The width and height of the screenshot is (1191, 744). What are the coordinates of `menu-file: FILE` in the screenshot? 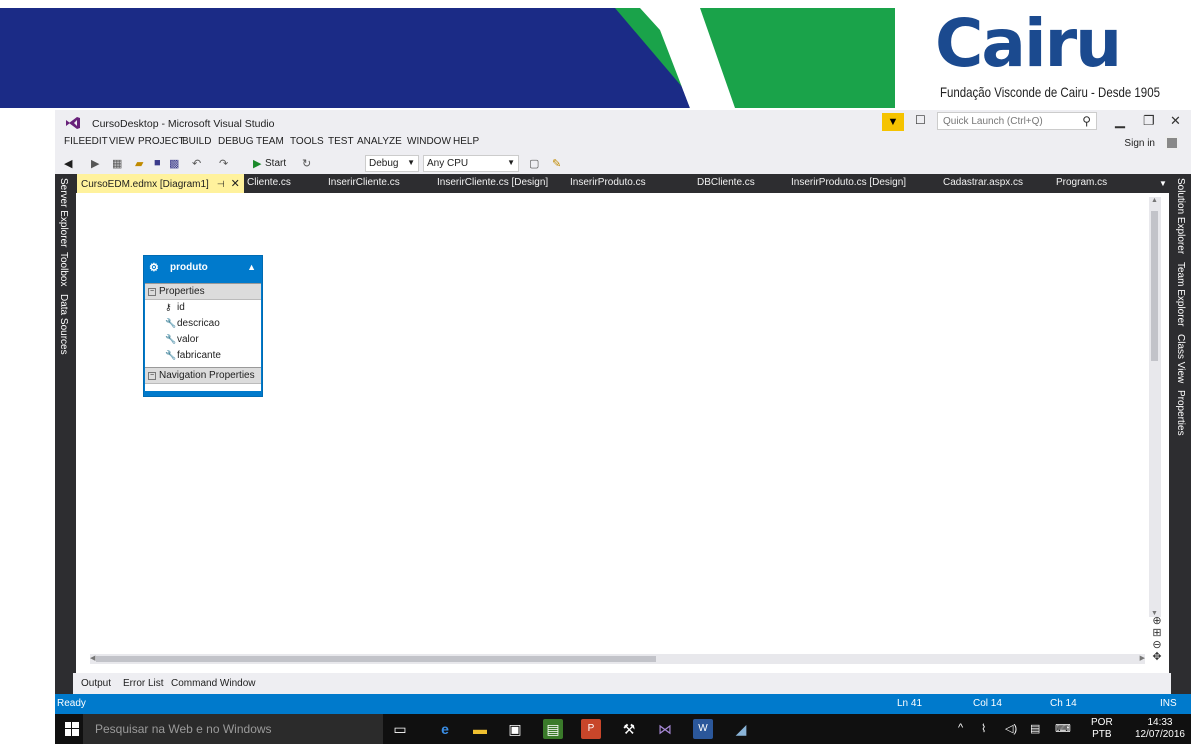 It's located at (74, 141).